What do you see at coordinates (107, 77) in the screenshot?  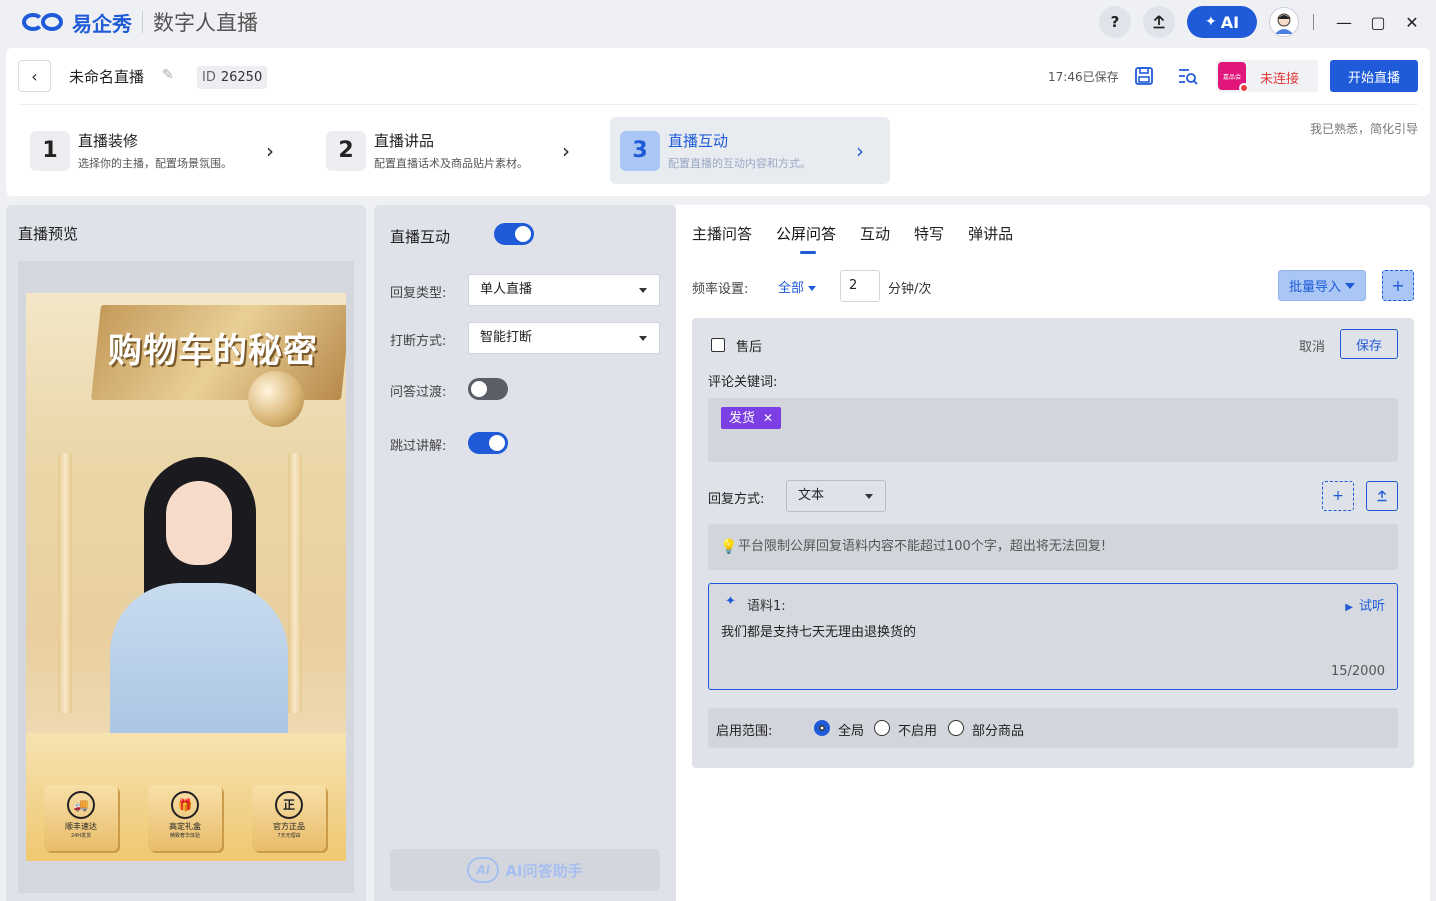 I see `project-name: 未命名直播` at bounding box center [107, 77].